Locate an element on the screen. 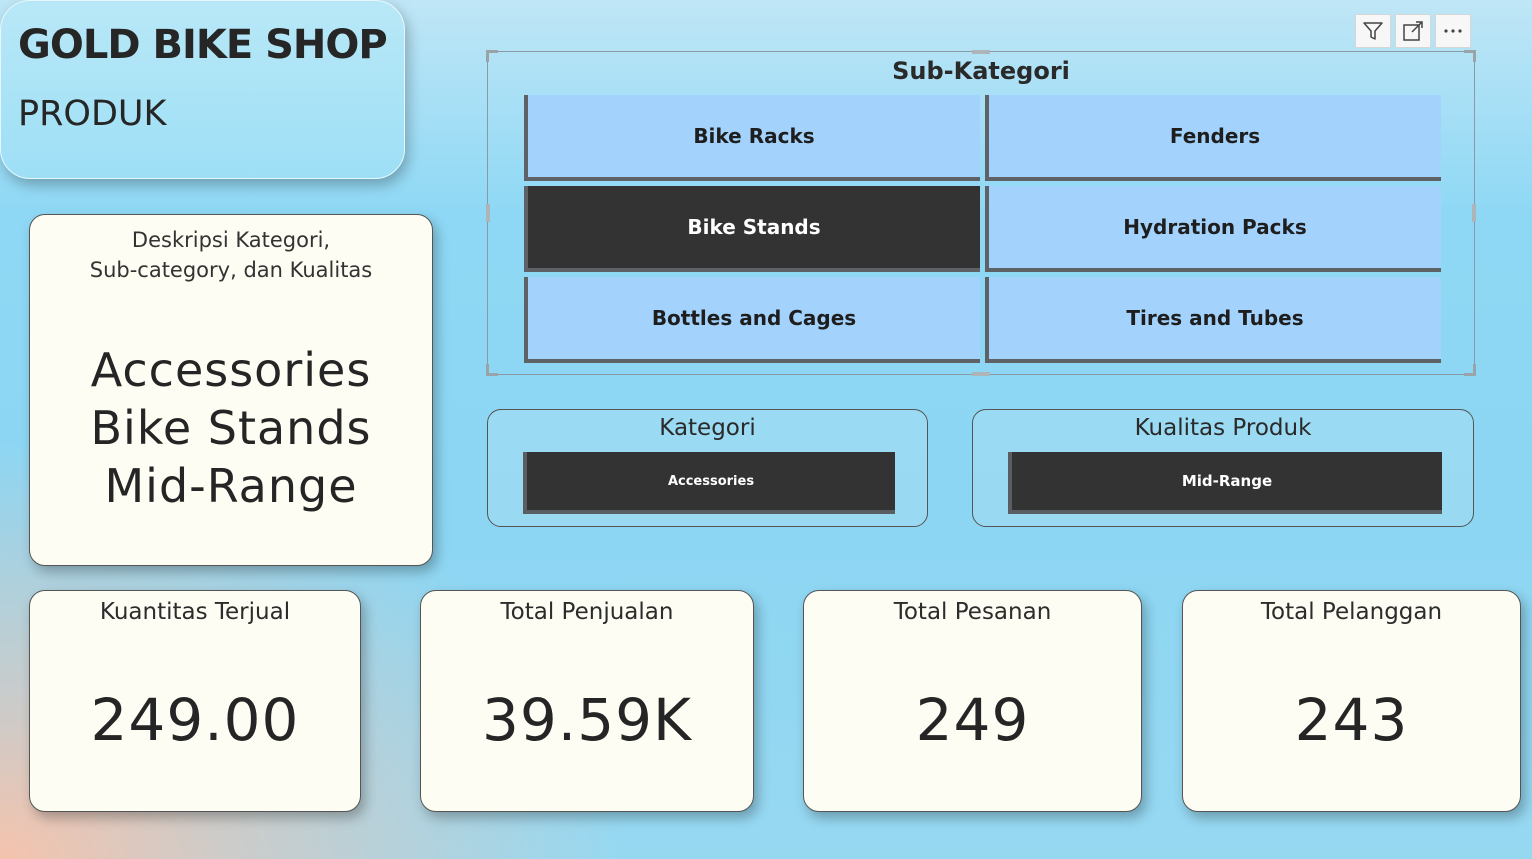  tile-fenders: Fenders is located at coordinates (1213, 138).